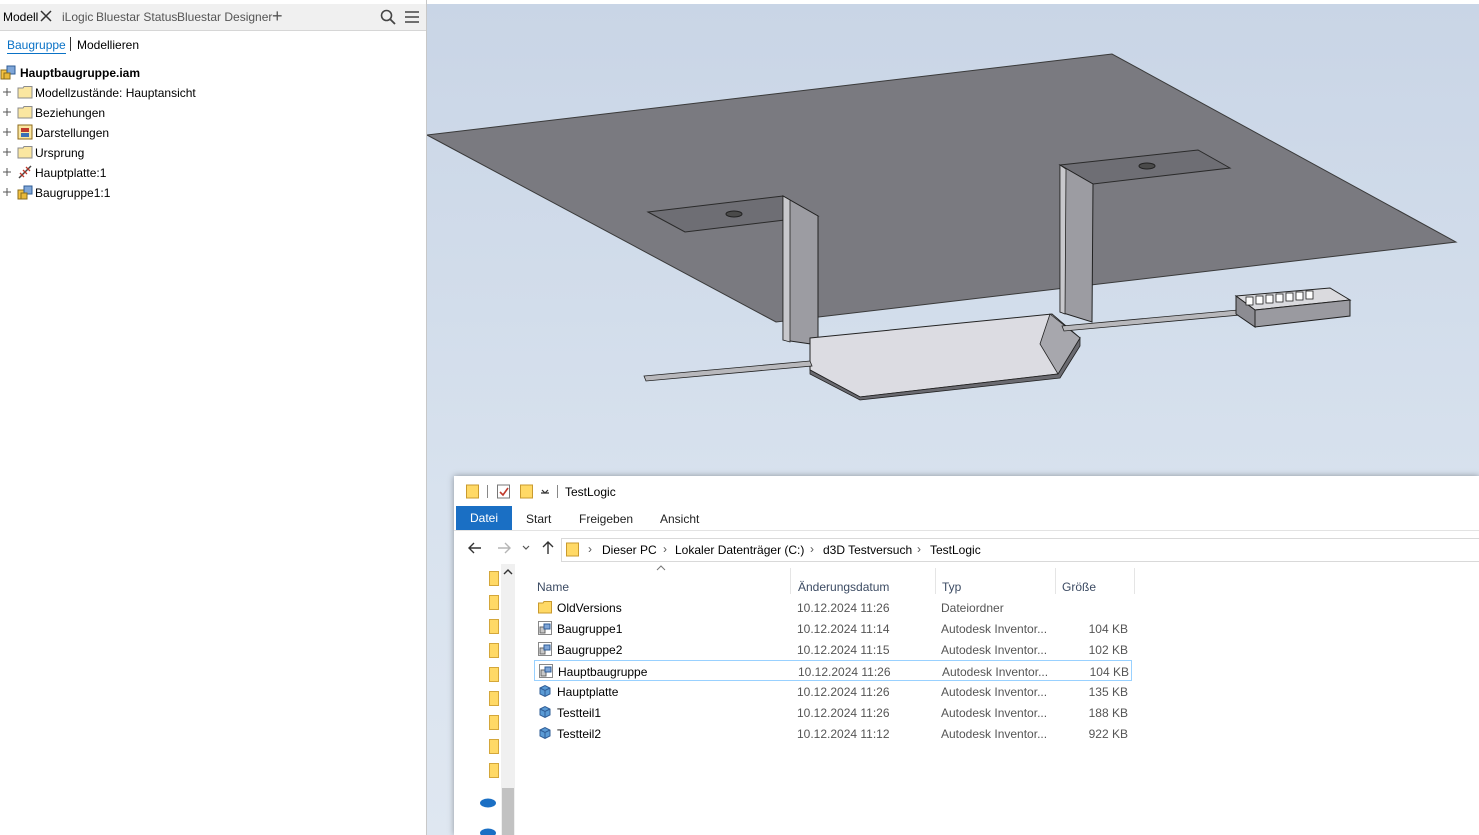 This screenshot has height=835, width=1479. I want to click on ribbon-tab-share: Freigeben, so click(606, 519).